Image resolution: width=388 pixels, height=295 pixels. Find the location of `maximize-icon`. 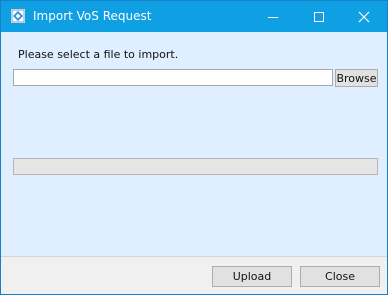

maximize-icon is located at coordinates (319, 16).